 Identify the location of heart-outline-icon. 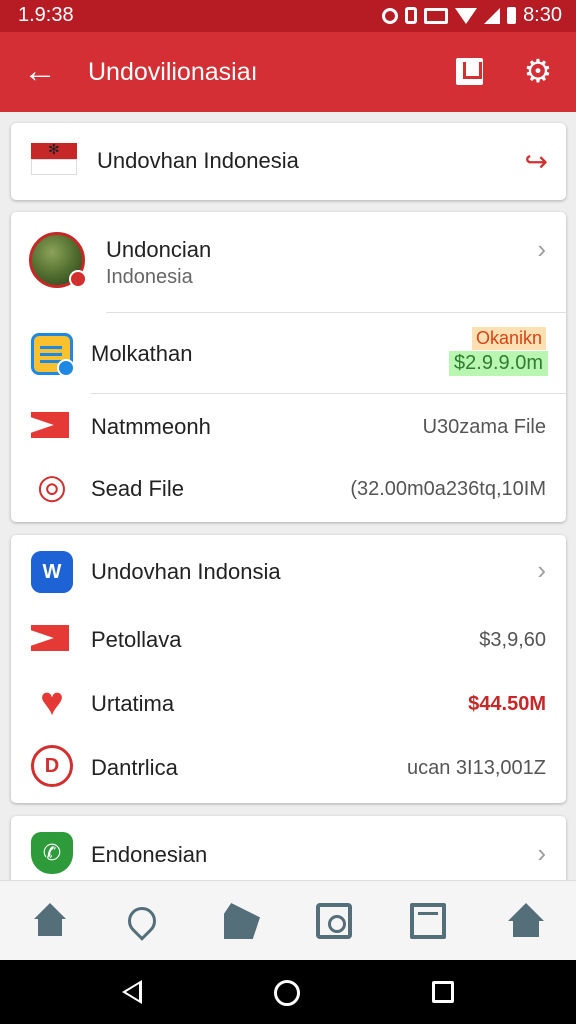
(142, 921).